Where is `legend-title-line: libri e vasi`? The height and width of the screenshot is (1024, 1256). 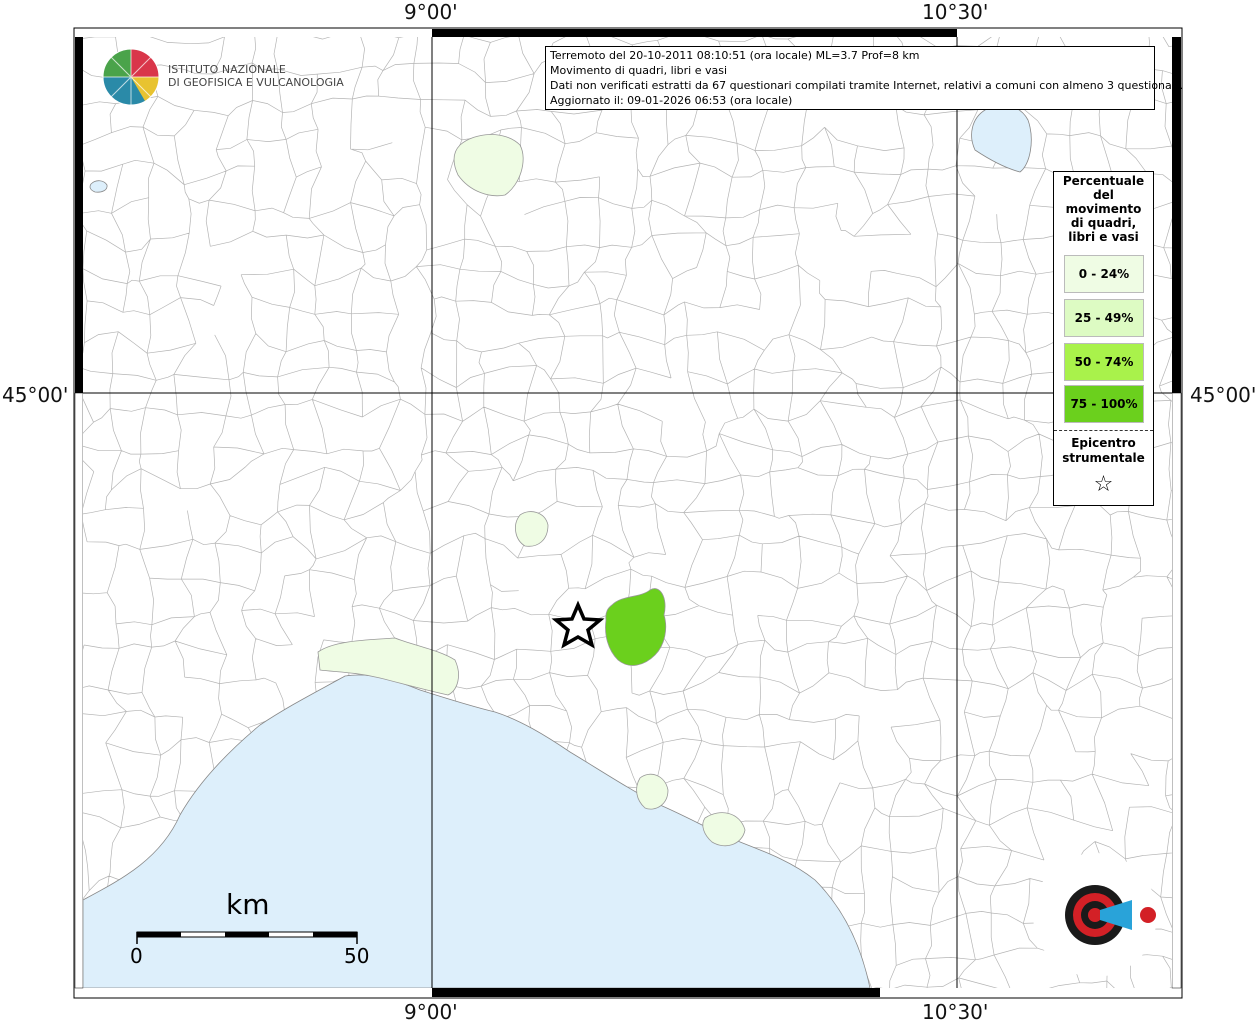 legend-title-line: libri e vasi is located at coordinates (1103, 237).